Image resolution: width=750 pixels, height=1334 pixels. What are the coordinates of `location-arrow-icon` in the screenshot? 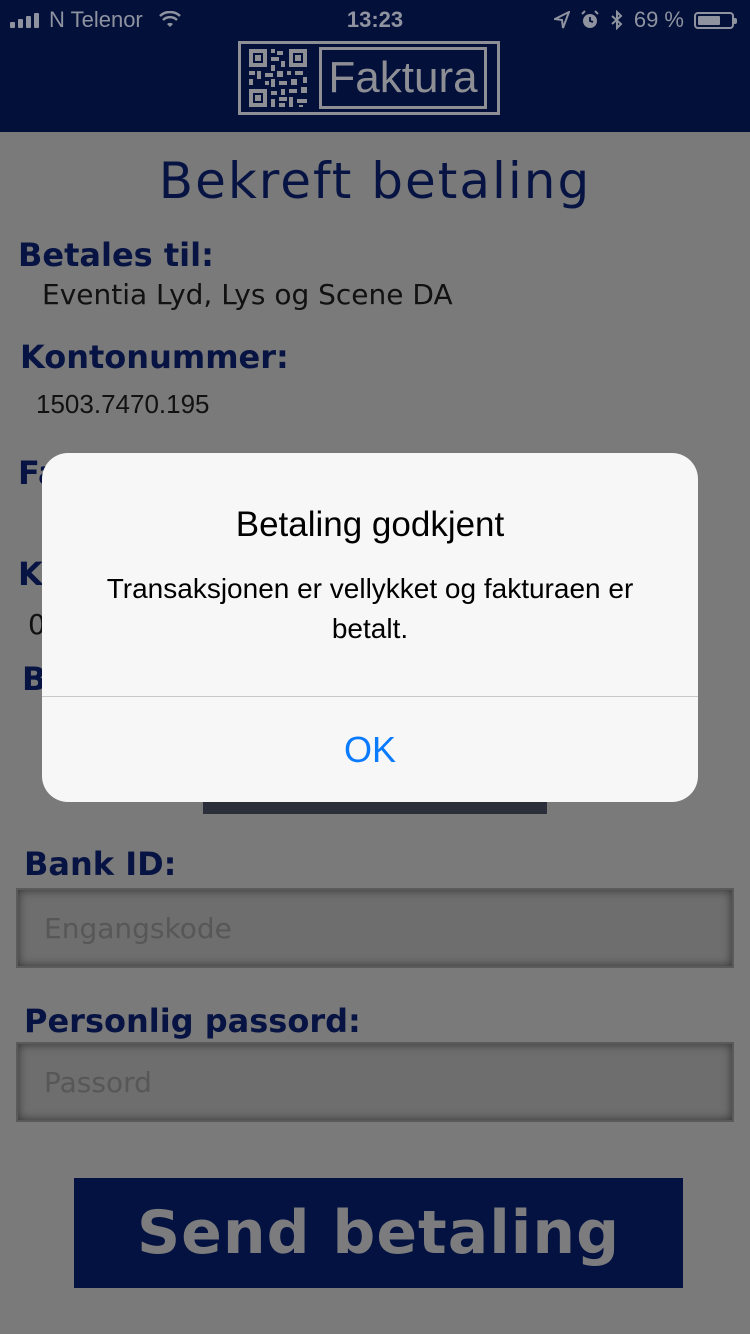 It's located at (561, 20).